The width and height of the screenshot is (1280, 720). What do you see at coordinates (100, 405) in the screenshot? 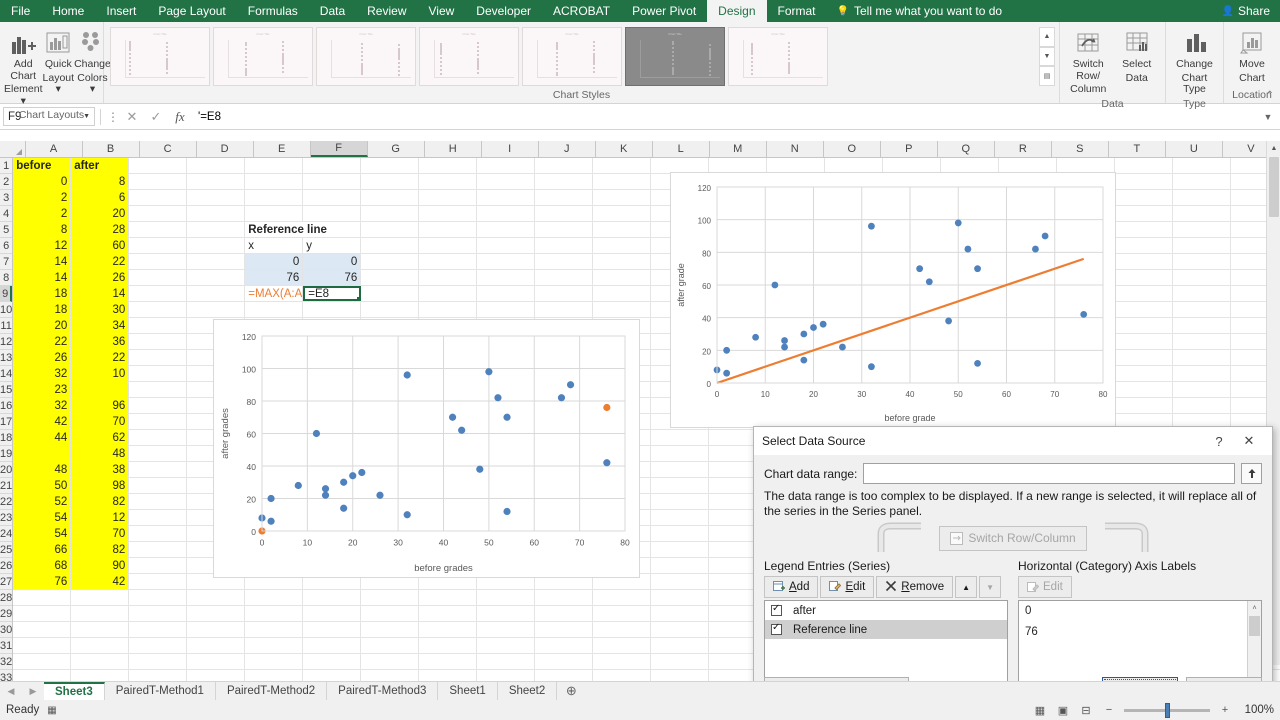
I see `cell-B16: 96` at bounding box center [100, 405].